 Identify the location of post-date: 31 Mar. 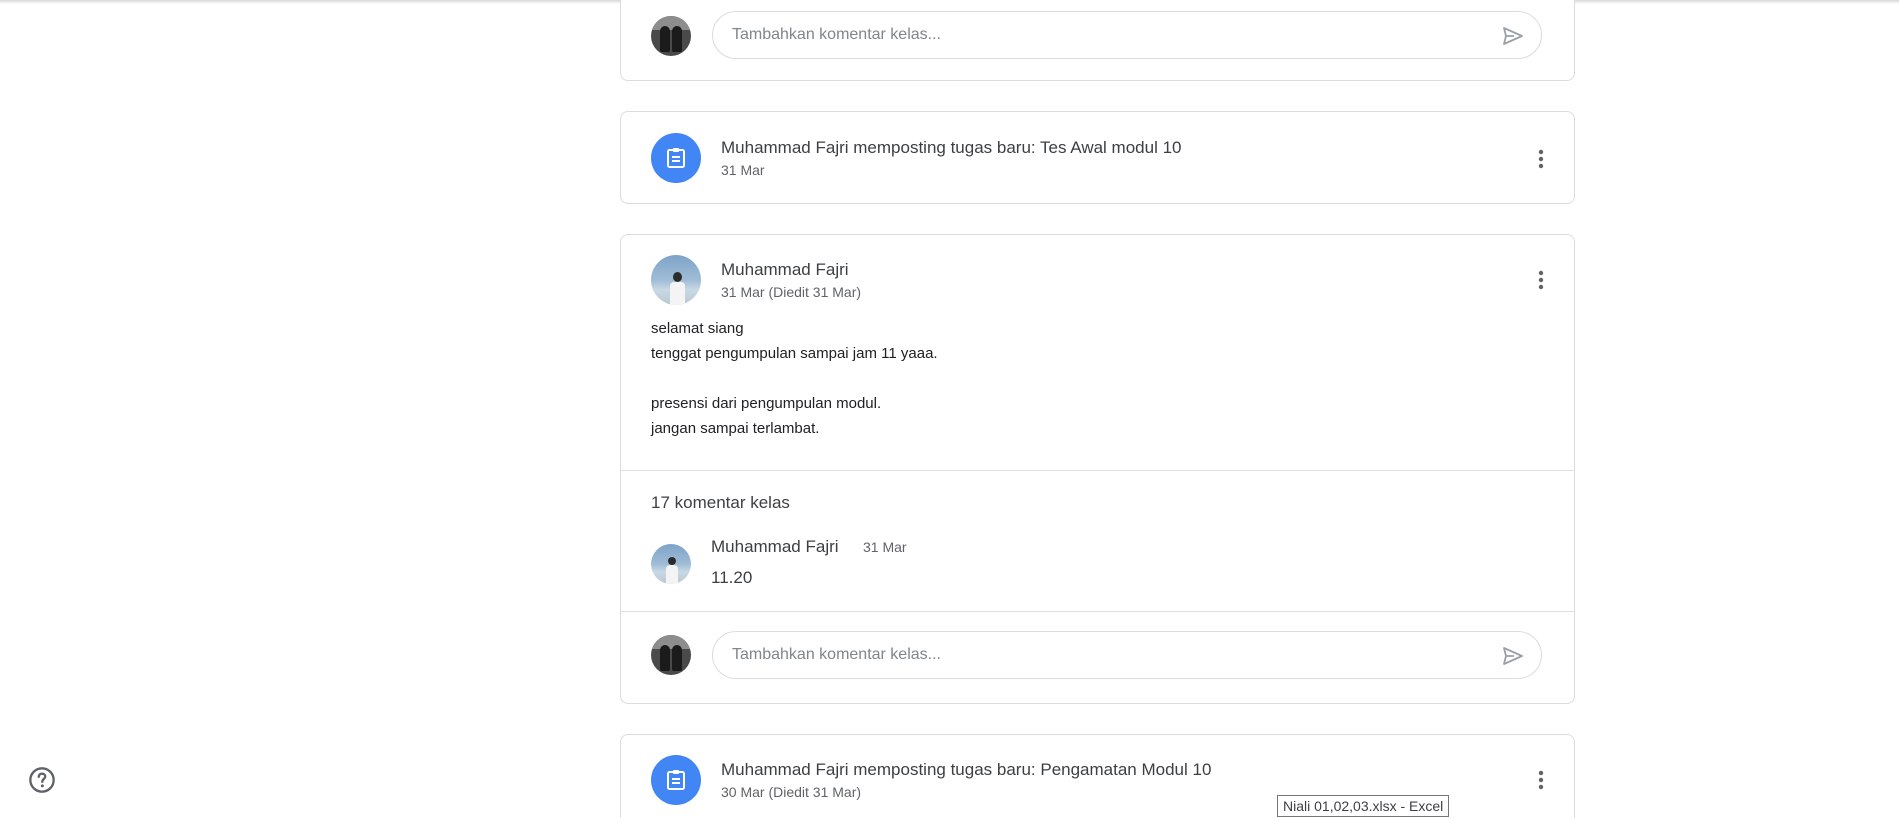
(743, 170).